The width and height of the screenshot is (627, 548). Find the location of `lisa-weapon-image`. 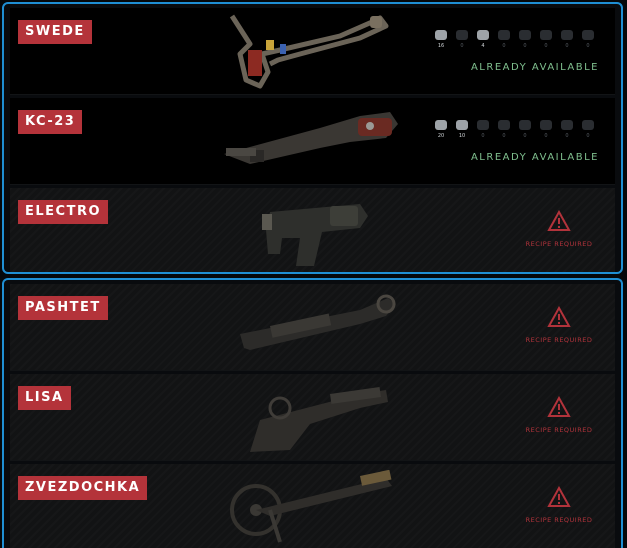

lisa-weapon-image is located at coordinates (319, 419).